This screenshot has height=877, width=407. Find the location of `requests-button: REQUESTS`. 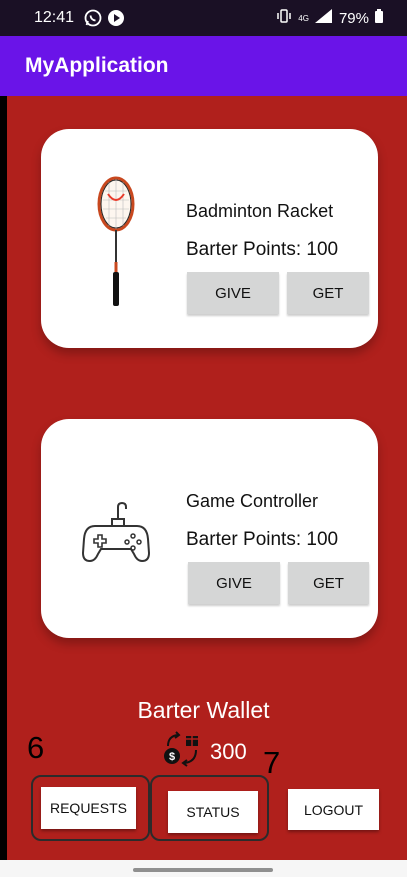

requests-button: REQUESTS is located at coordinates (88, 808).